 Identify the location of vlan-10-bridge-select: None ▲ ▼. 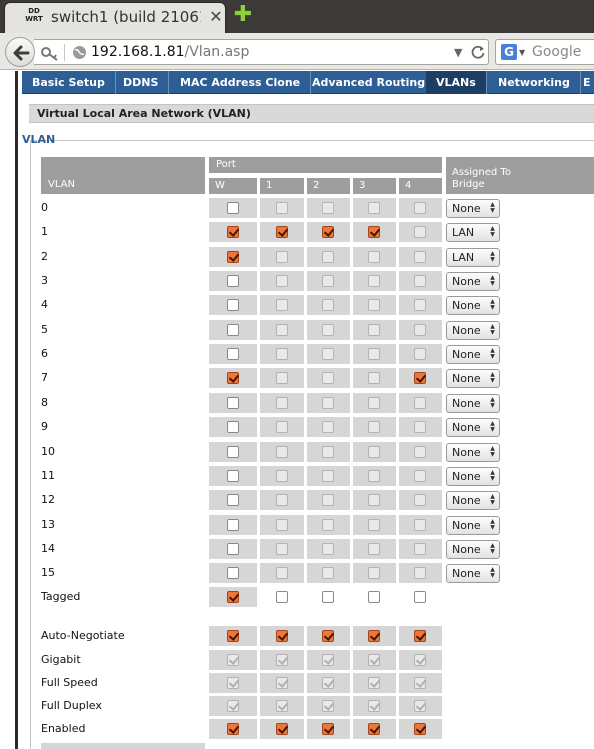
(473, 452).